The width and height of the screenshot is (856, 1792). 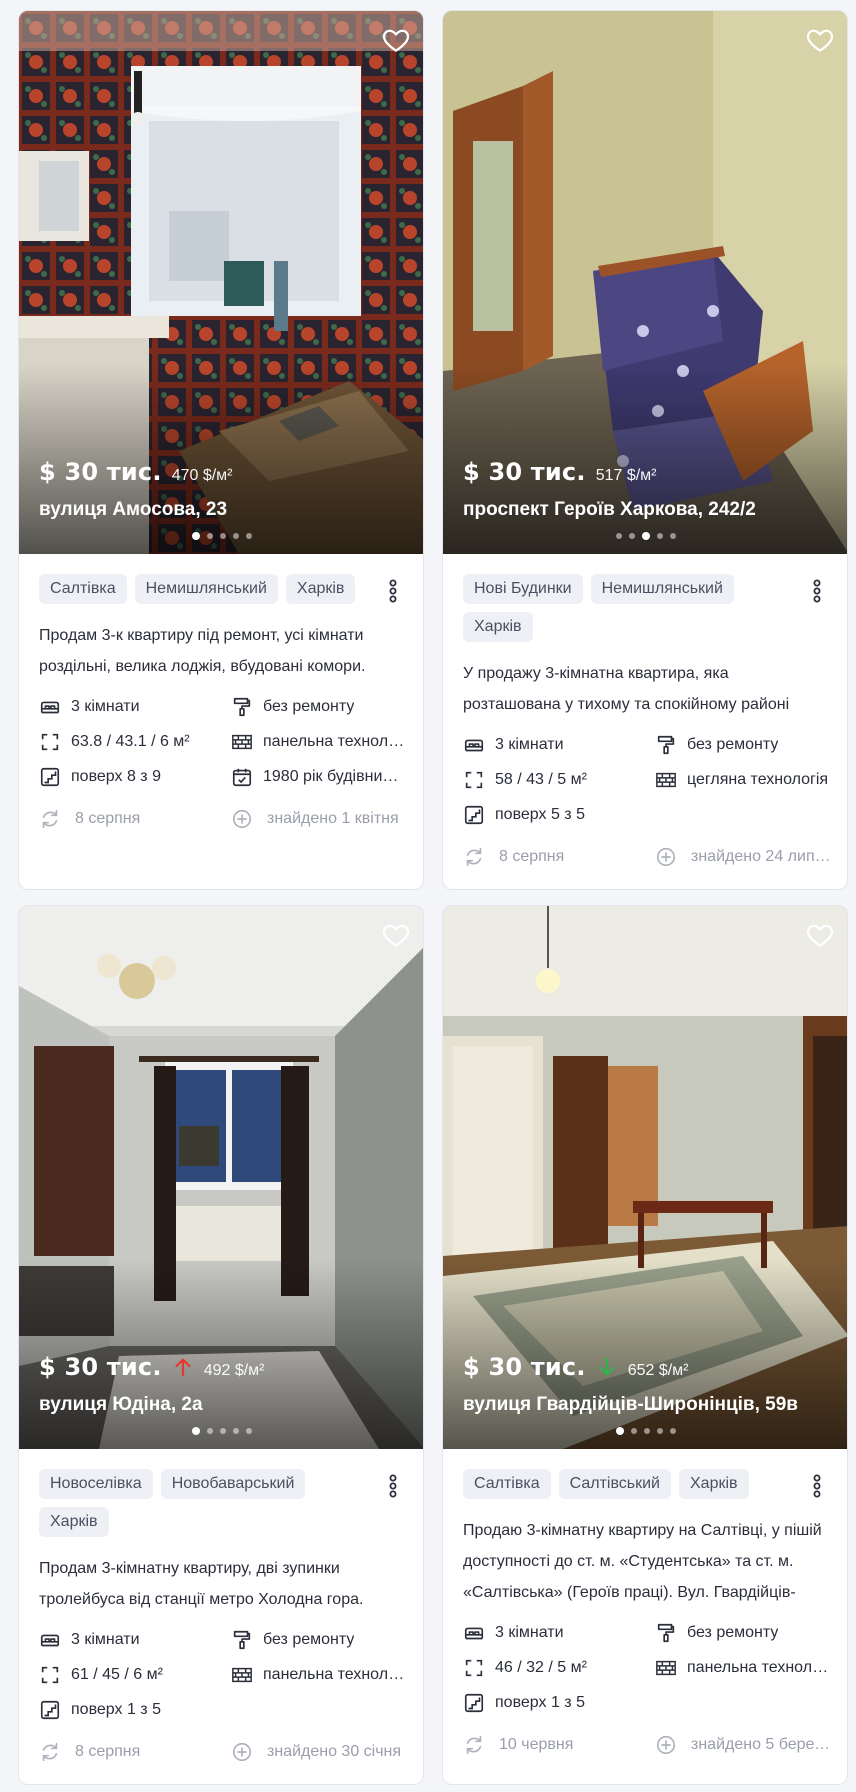 I want to click on found-date: знайдено 24 липня, so click(x=743, y=857).